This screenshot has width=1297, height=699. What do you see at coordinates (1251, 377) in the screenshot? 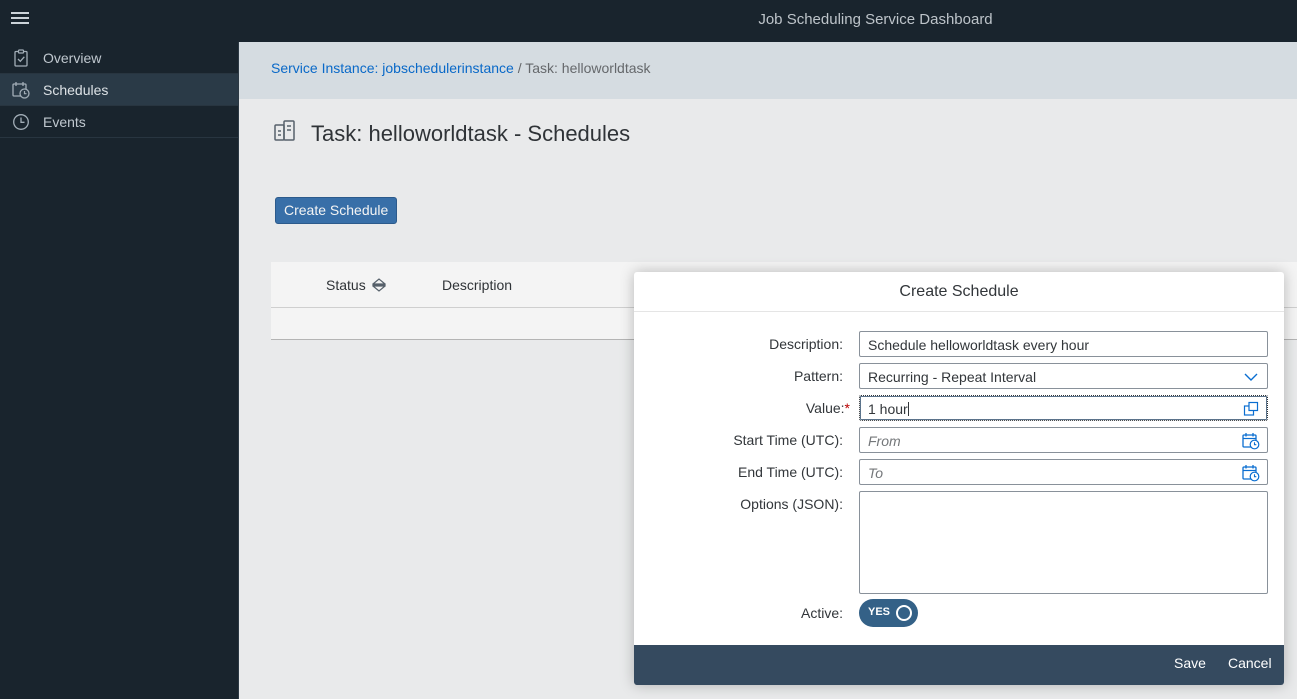
I see `chevron-down-icon` at bounding box center [1251, 377].